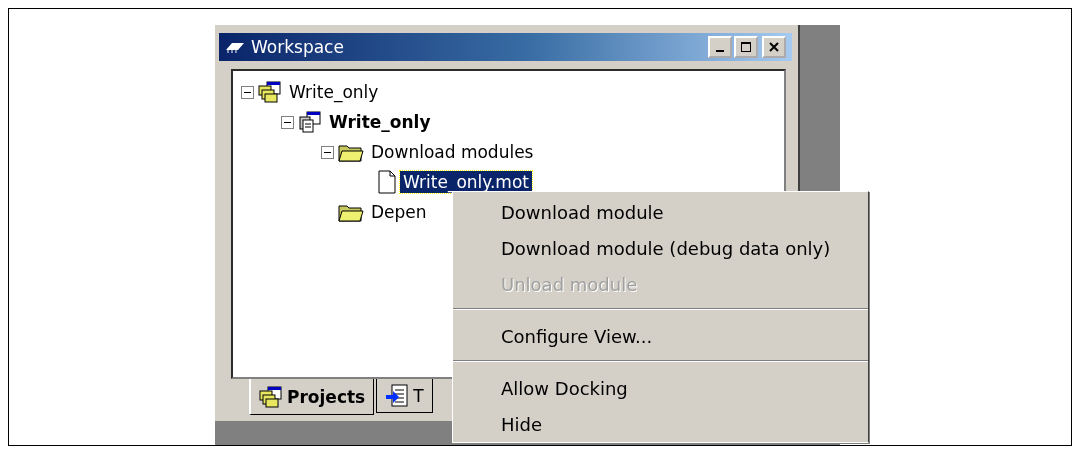 The width and height of the screenshot is (1080, 456). I want to click on maximize-button, so click(746, 47).